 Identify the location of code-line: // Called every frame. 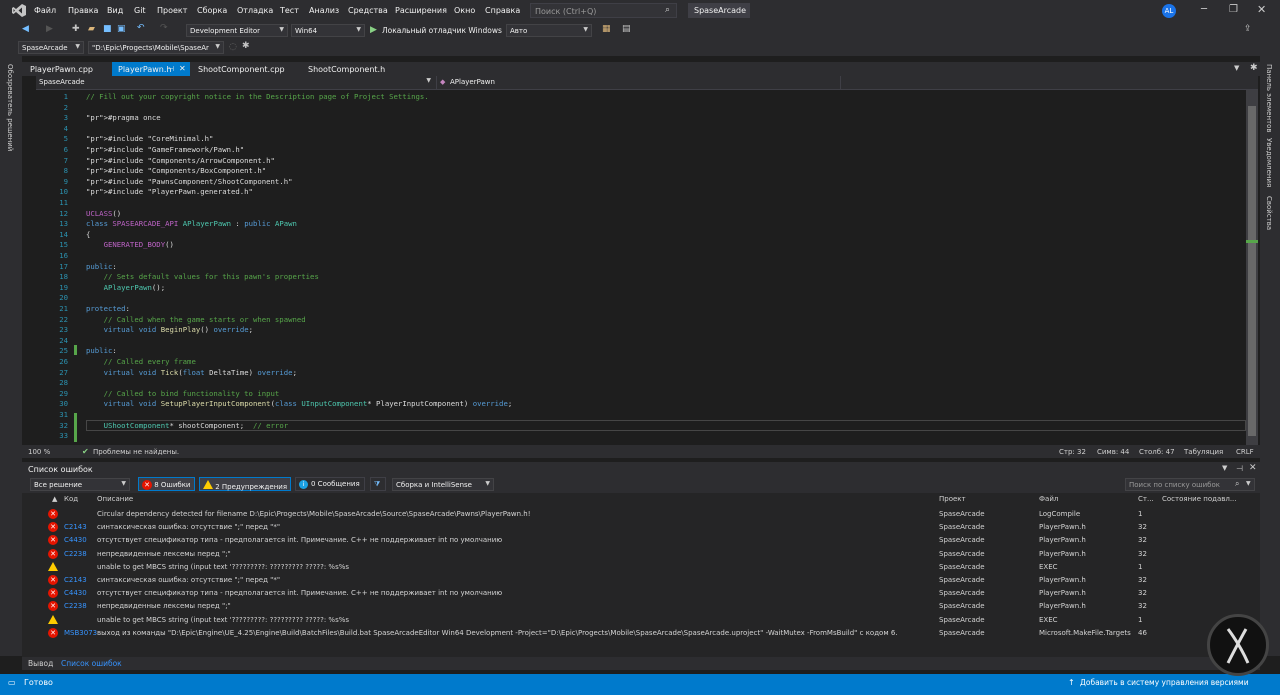
(141, 361).